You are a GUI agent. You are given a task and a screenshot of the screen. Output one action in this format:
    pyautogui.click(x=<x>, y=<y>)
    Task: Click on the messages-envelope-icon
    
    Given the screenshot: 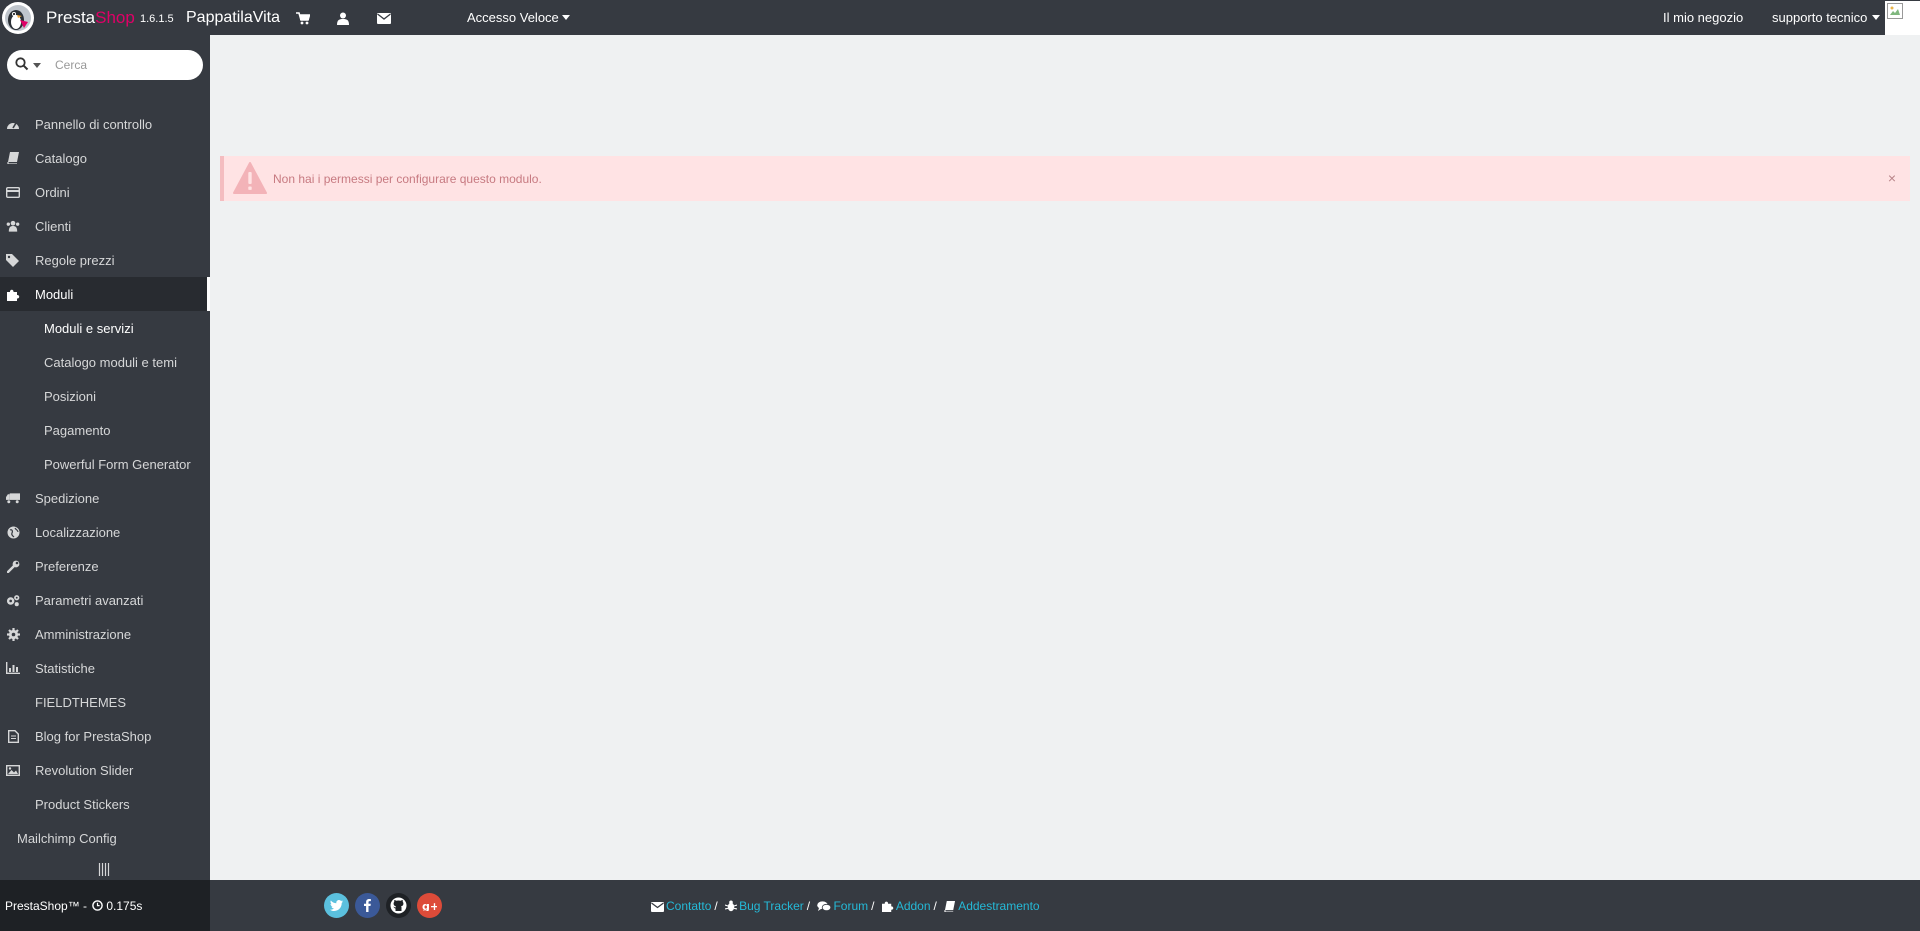 What is the action you would take?
    pyautogui.click(x=384, y=18)
    